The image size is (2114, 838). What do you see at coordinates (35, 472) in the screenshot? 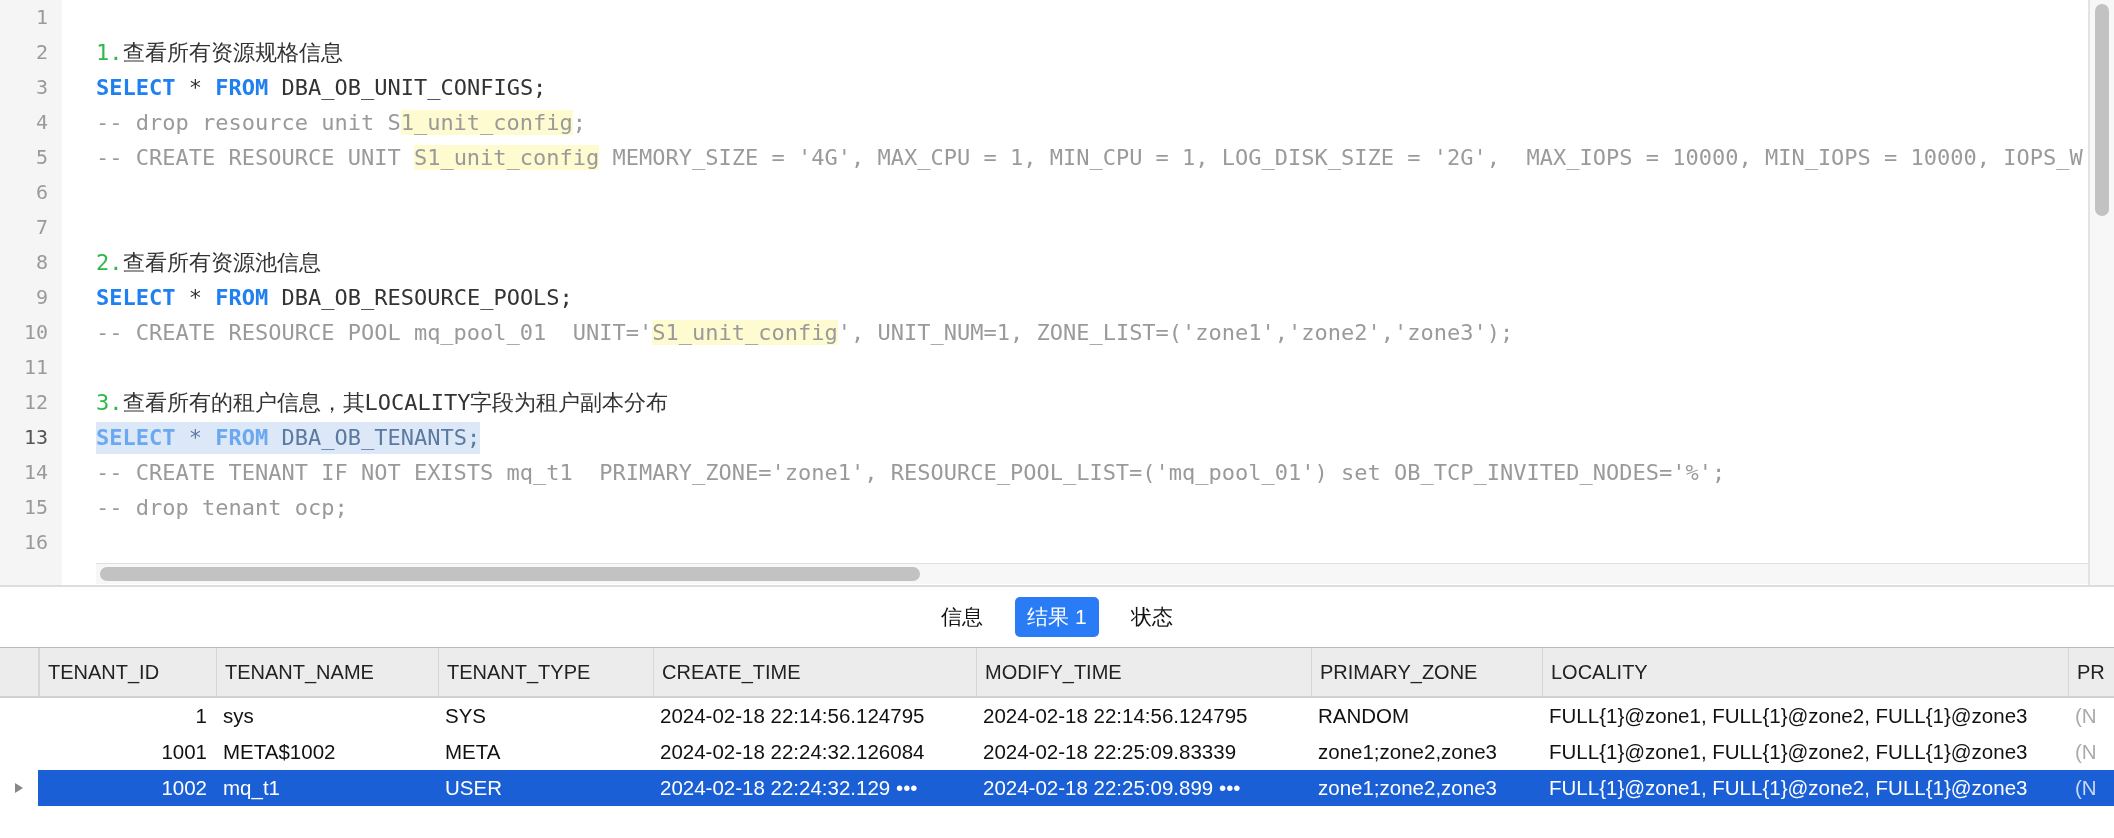
I see `line-number: 14` at bounding box center [35, 472].